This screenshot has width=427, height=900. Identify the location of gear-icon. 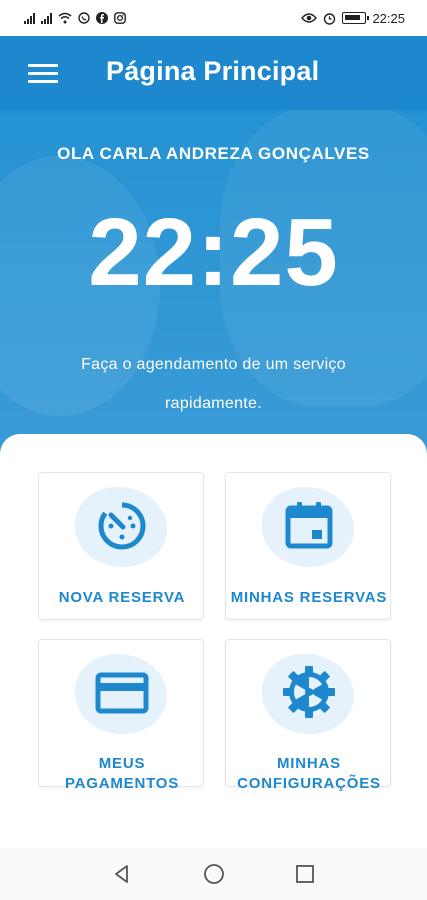
(309, 692).